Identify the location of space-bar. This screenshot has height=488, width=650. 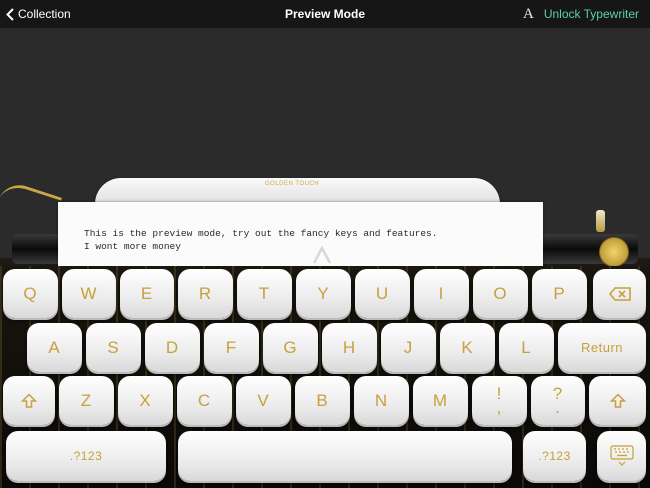
(345, 456).